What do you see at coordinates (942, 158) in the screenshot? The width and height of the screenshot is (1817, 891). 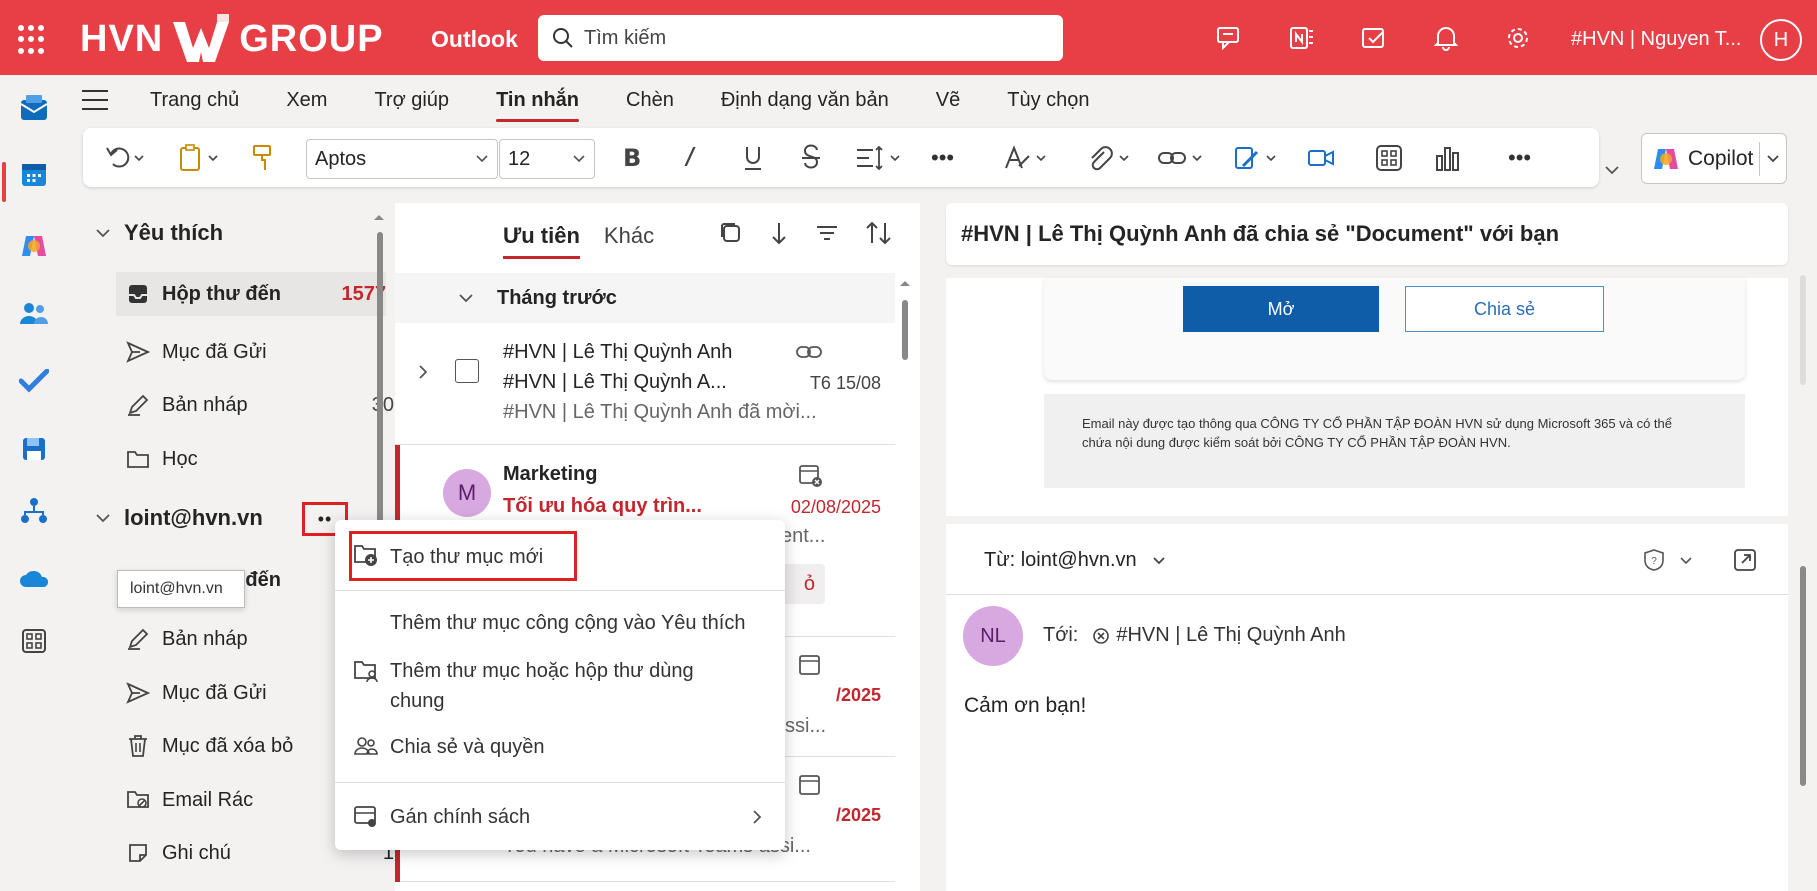 I see `more-format-icon: •••` at bounding box center [942, 158].